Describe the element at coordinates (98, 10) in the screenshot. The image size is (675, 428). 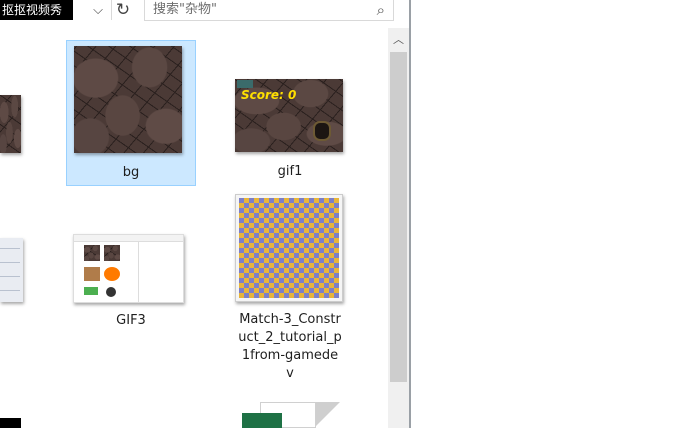
I see `address-dropdown-chevron-icon: ⌵` at that location.